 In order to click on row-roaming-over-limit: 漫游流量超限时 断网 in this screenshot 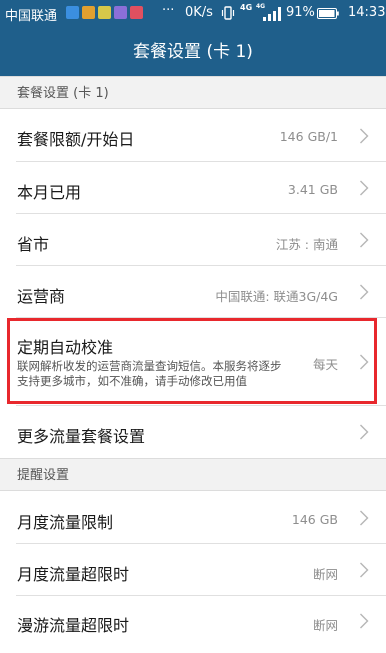, I will do `click(193, 624)`.